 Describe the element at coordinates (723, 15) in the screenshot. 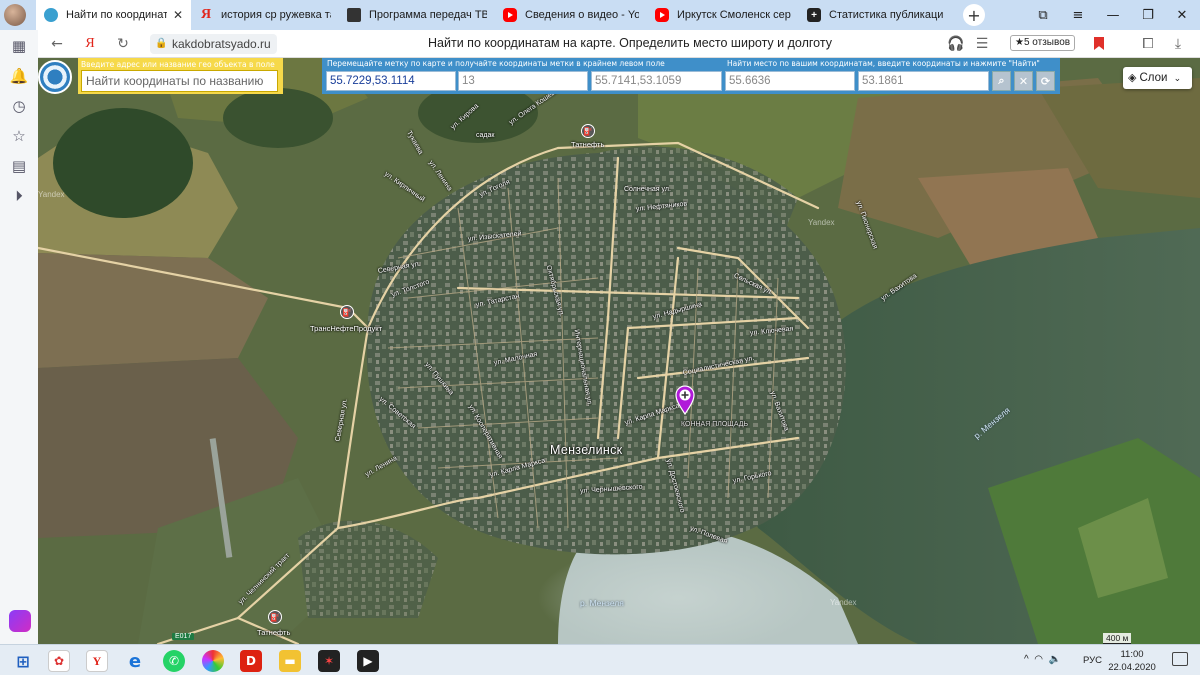

I see `tab-youtube-series: Иркутск Смоленск серия` at that location.